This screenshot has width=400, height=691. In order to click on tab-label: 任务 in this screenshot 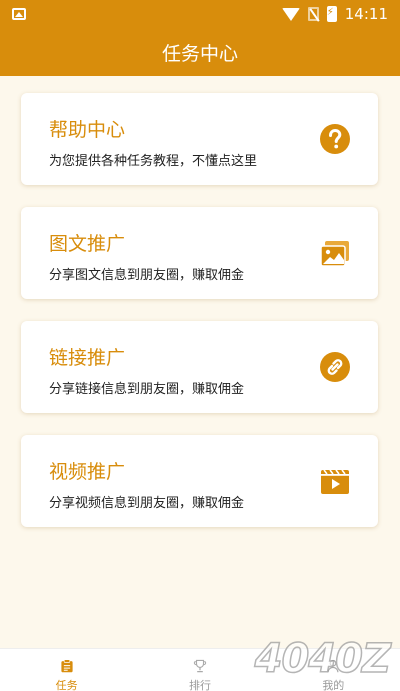, I will do `click(66, 685)`.